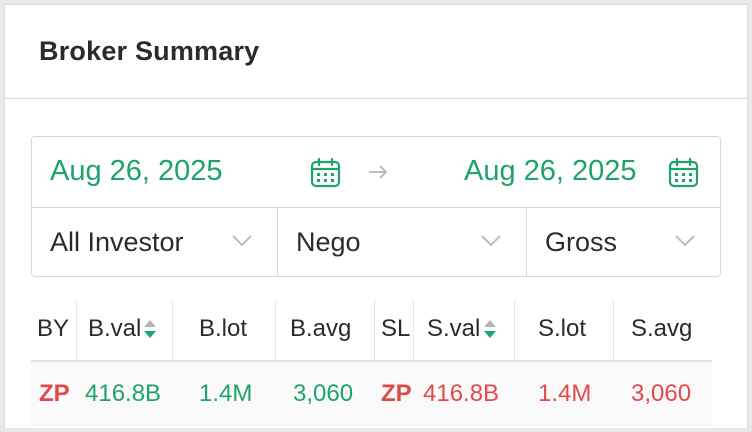 This screenshot has width=752, height=432. I want to click on investor-select-value: All Investor, so click(117, 241).